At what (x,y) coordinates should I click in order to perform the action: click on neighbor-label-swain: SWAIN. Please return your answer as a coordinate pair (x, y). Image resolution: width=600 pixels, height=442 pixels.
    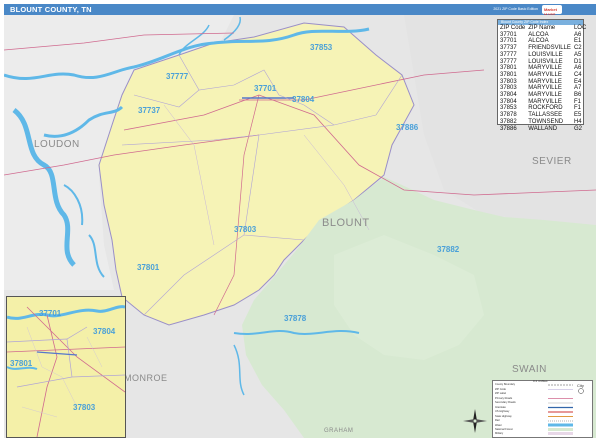
    Looking at the image, I should click on (529, 369).